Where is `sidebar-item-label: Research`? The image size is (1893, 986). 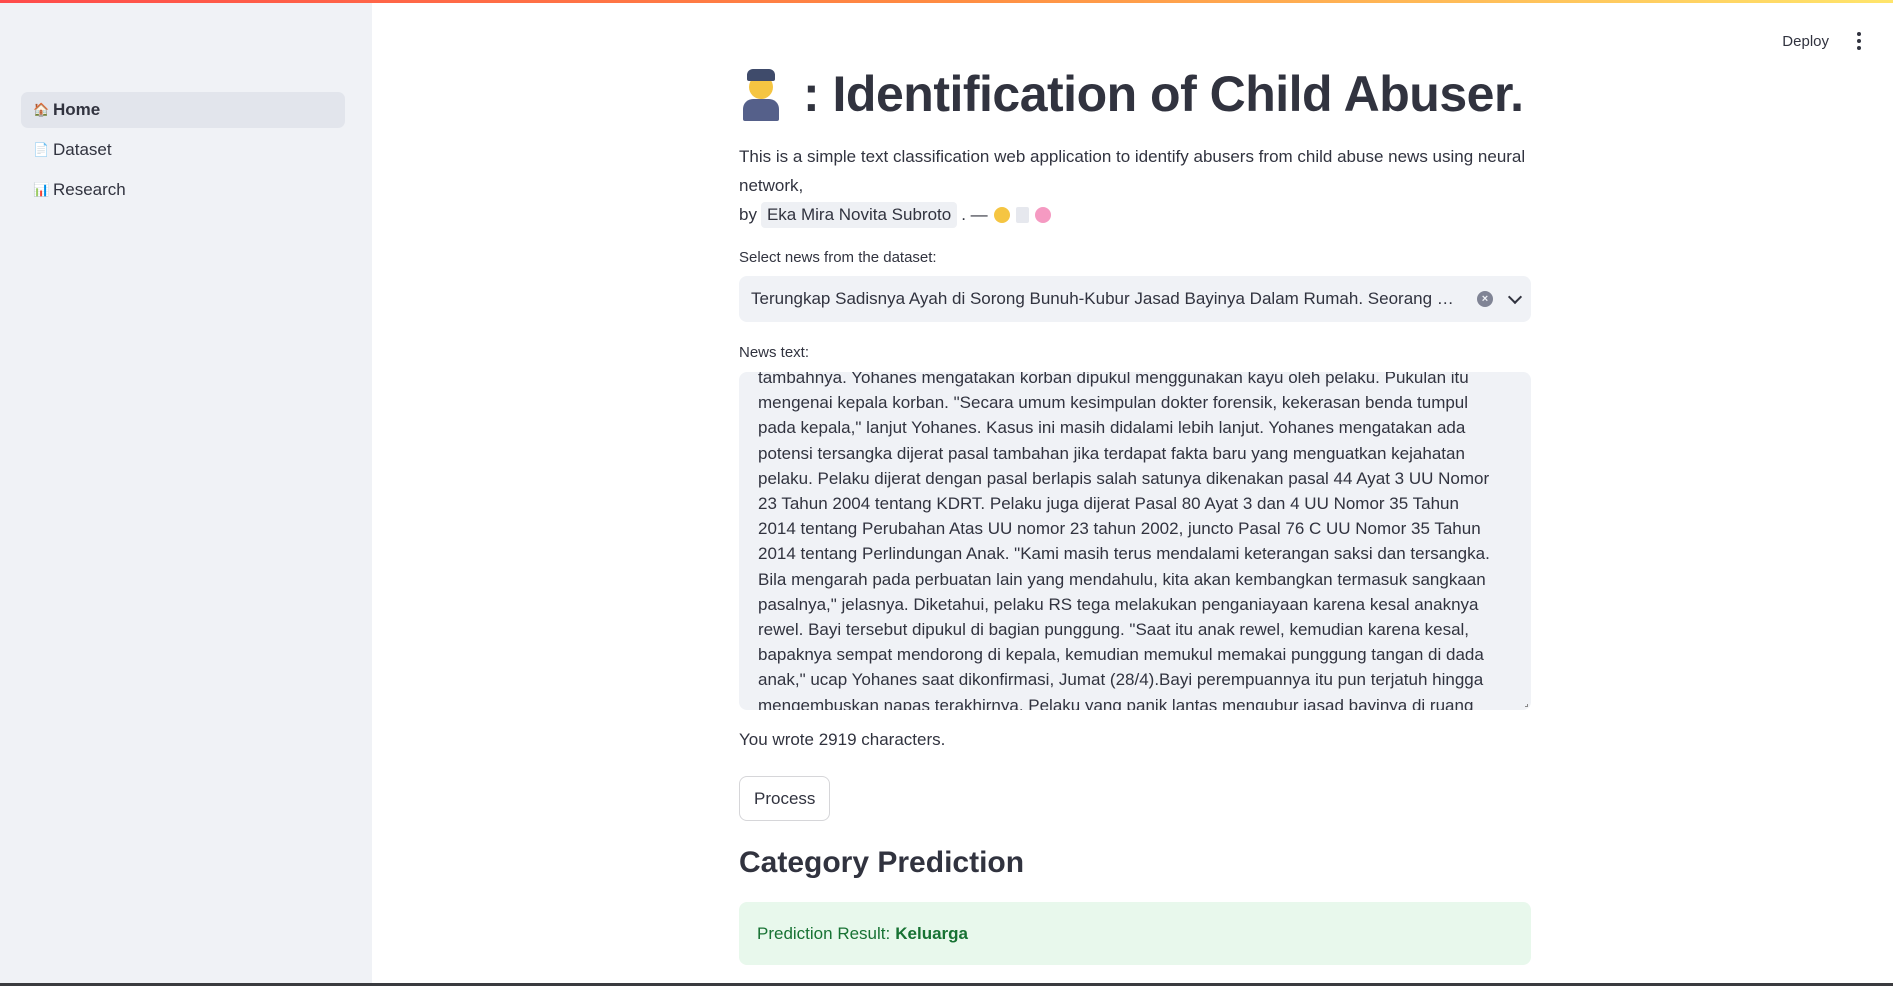
sidebar-item-label: Research is located at coordinates (89, 189).